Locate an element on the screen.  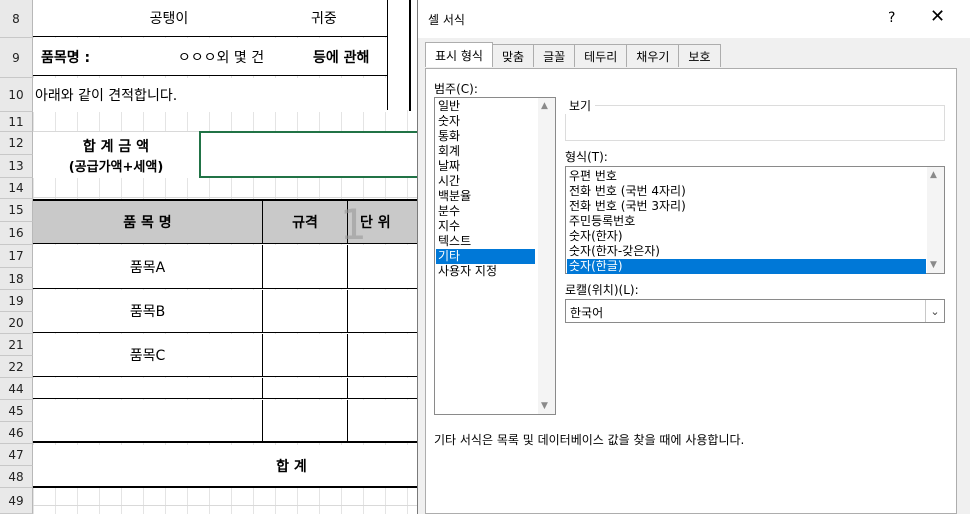
tab-font: 글꼴 is located at coordinates (554, 55).